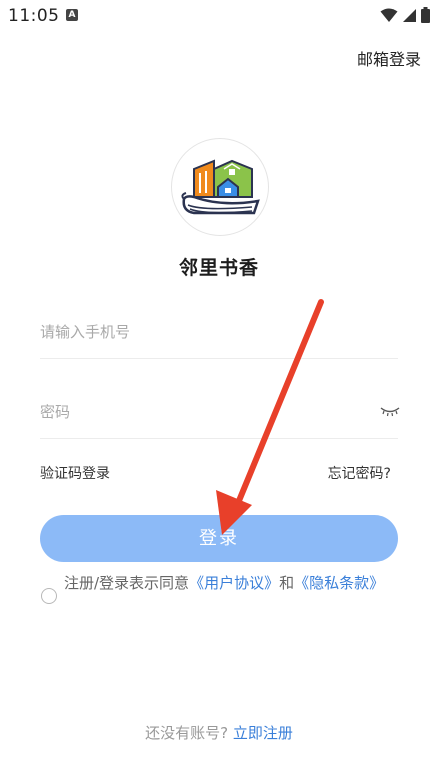 Image resolution: width=438 pixels, height=780 pixels. I want to click on no-account-text: 还没有账号?, so click(187, 733).